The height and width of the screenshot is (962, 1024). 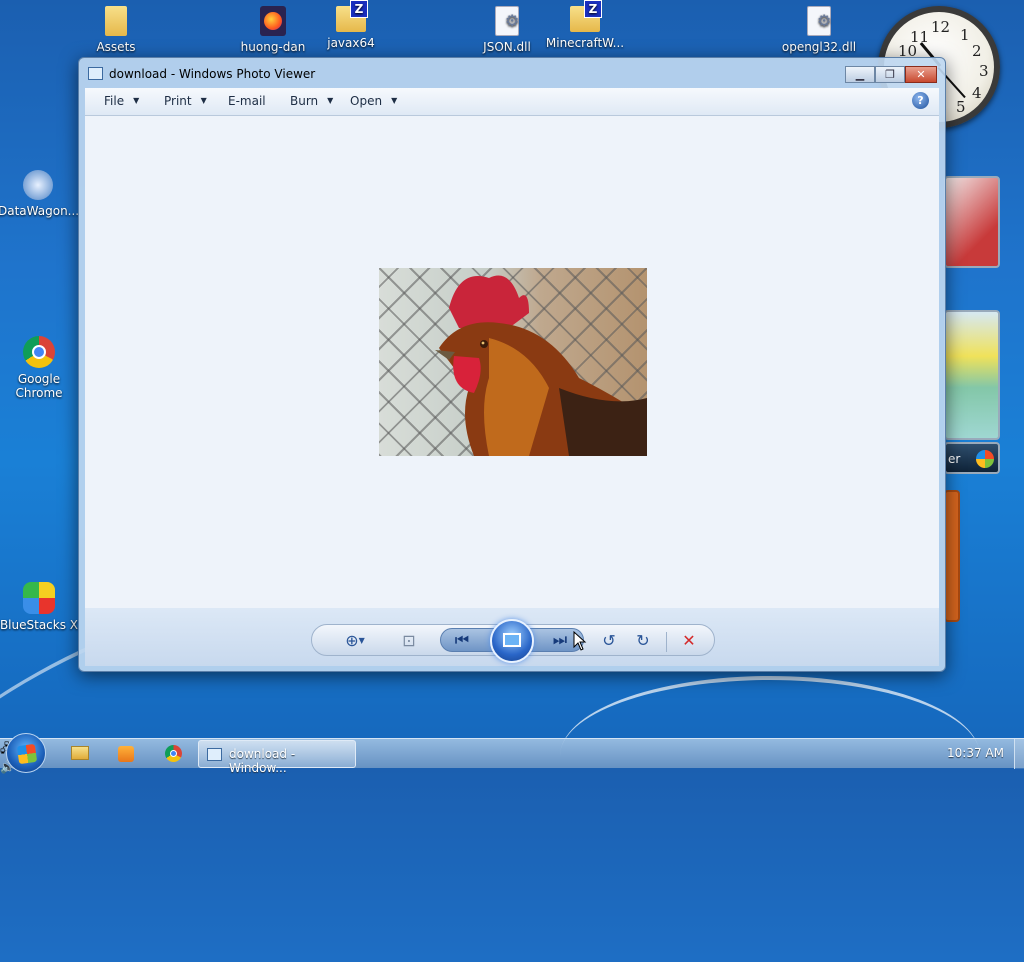 I want to click on gadget-label: er, so click(x=954, y=459).